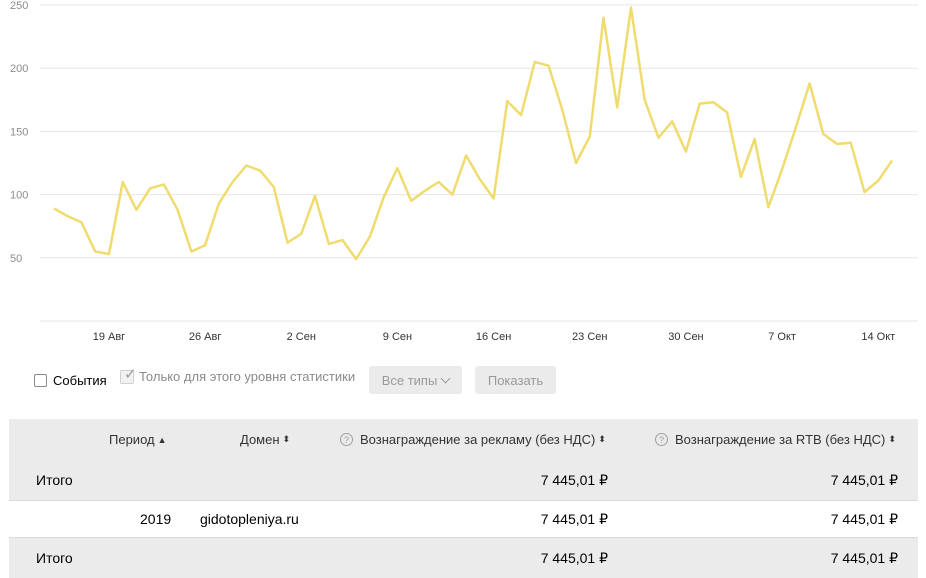  What do you see at coordinates (19, 196) in the screenshot?
I see `y-tick-label: 100` at bounding box center [19, 196].